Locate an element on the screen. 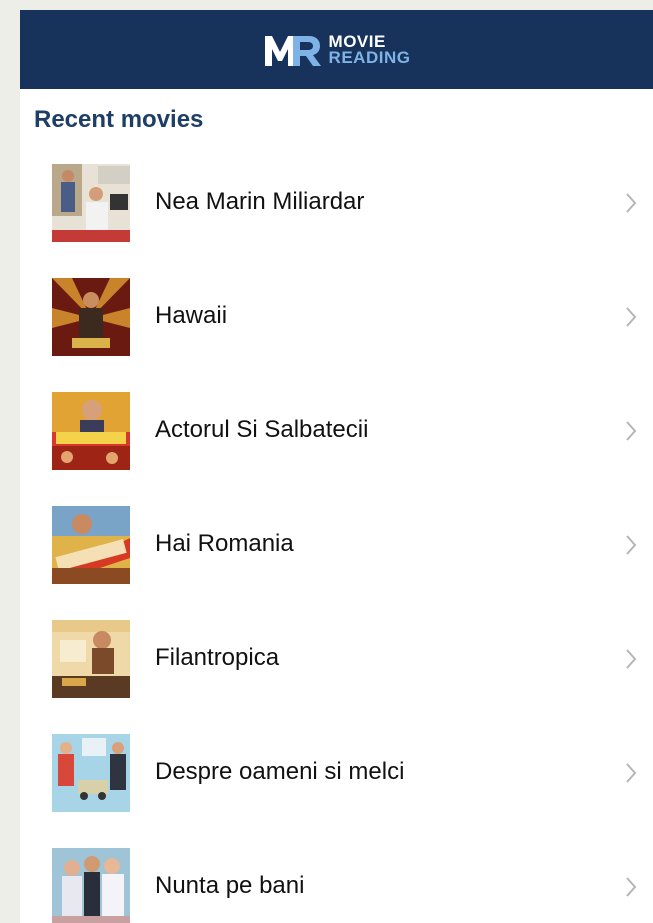 This screenshot has width=653, height=923. poster-actorul-si-salbatecii is located at coordinates (91, 431).